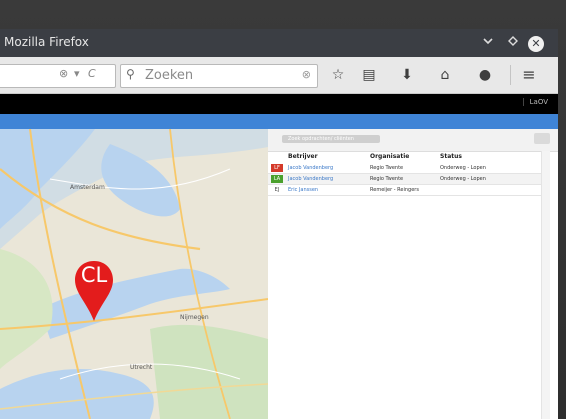 This screenshot has height=419, width=566. What do you see at coordinates (279, 104) in the screenshot?
I see `app-header-bar: LaOV` at bounding box center [279, 104].